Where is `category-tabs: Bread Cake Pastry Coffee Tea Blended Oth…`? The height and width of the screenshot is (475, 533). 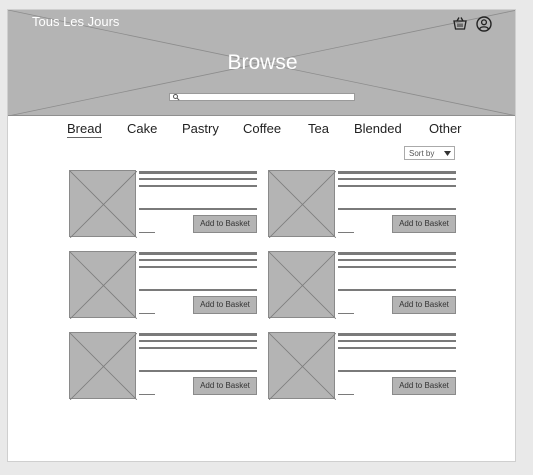
category-tabs: Bread Cake Pastry Coffee Tea Blended Oth… is located at coordinates (261, 132).